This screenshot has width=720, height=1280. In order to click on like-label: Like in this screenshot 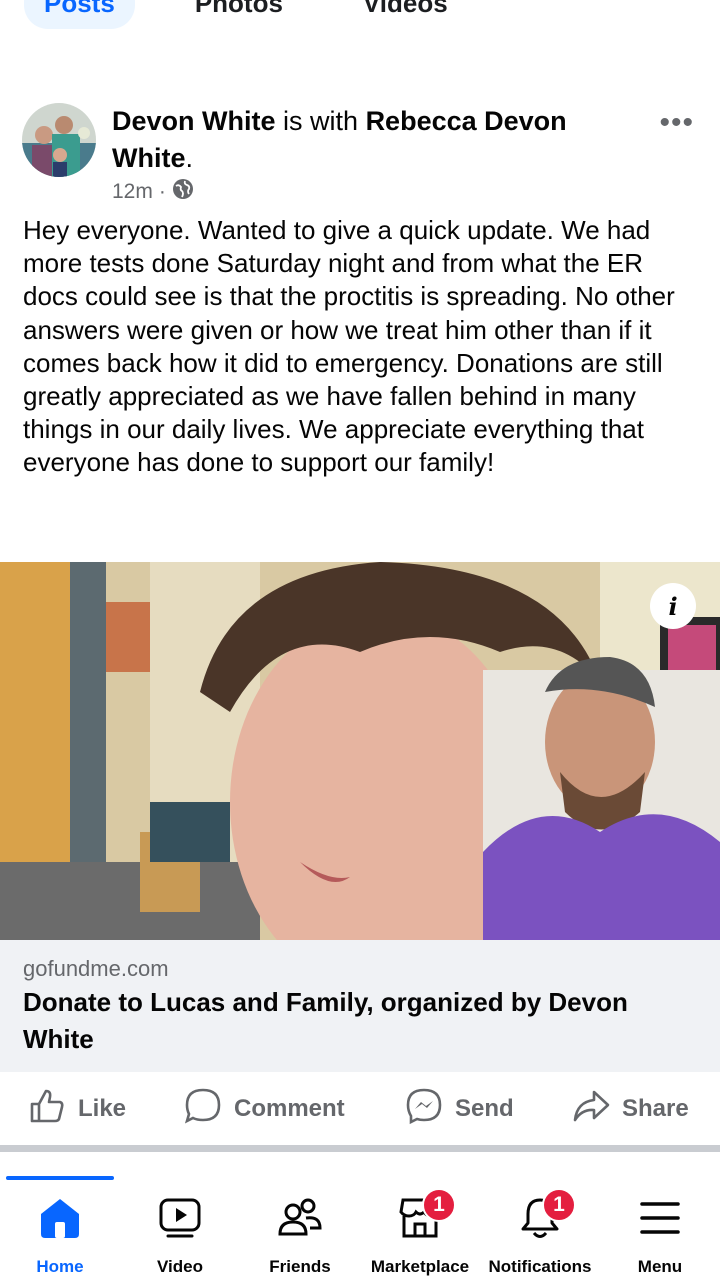, I will do `click(102, 1108)`.